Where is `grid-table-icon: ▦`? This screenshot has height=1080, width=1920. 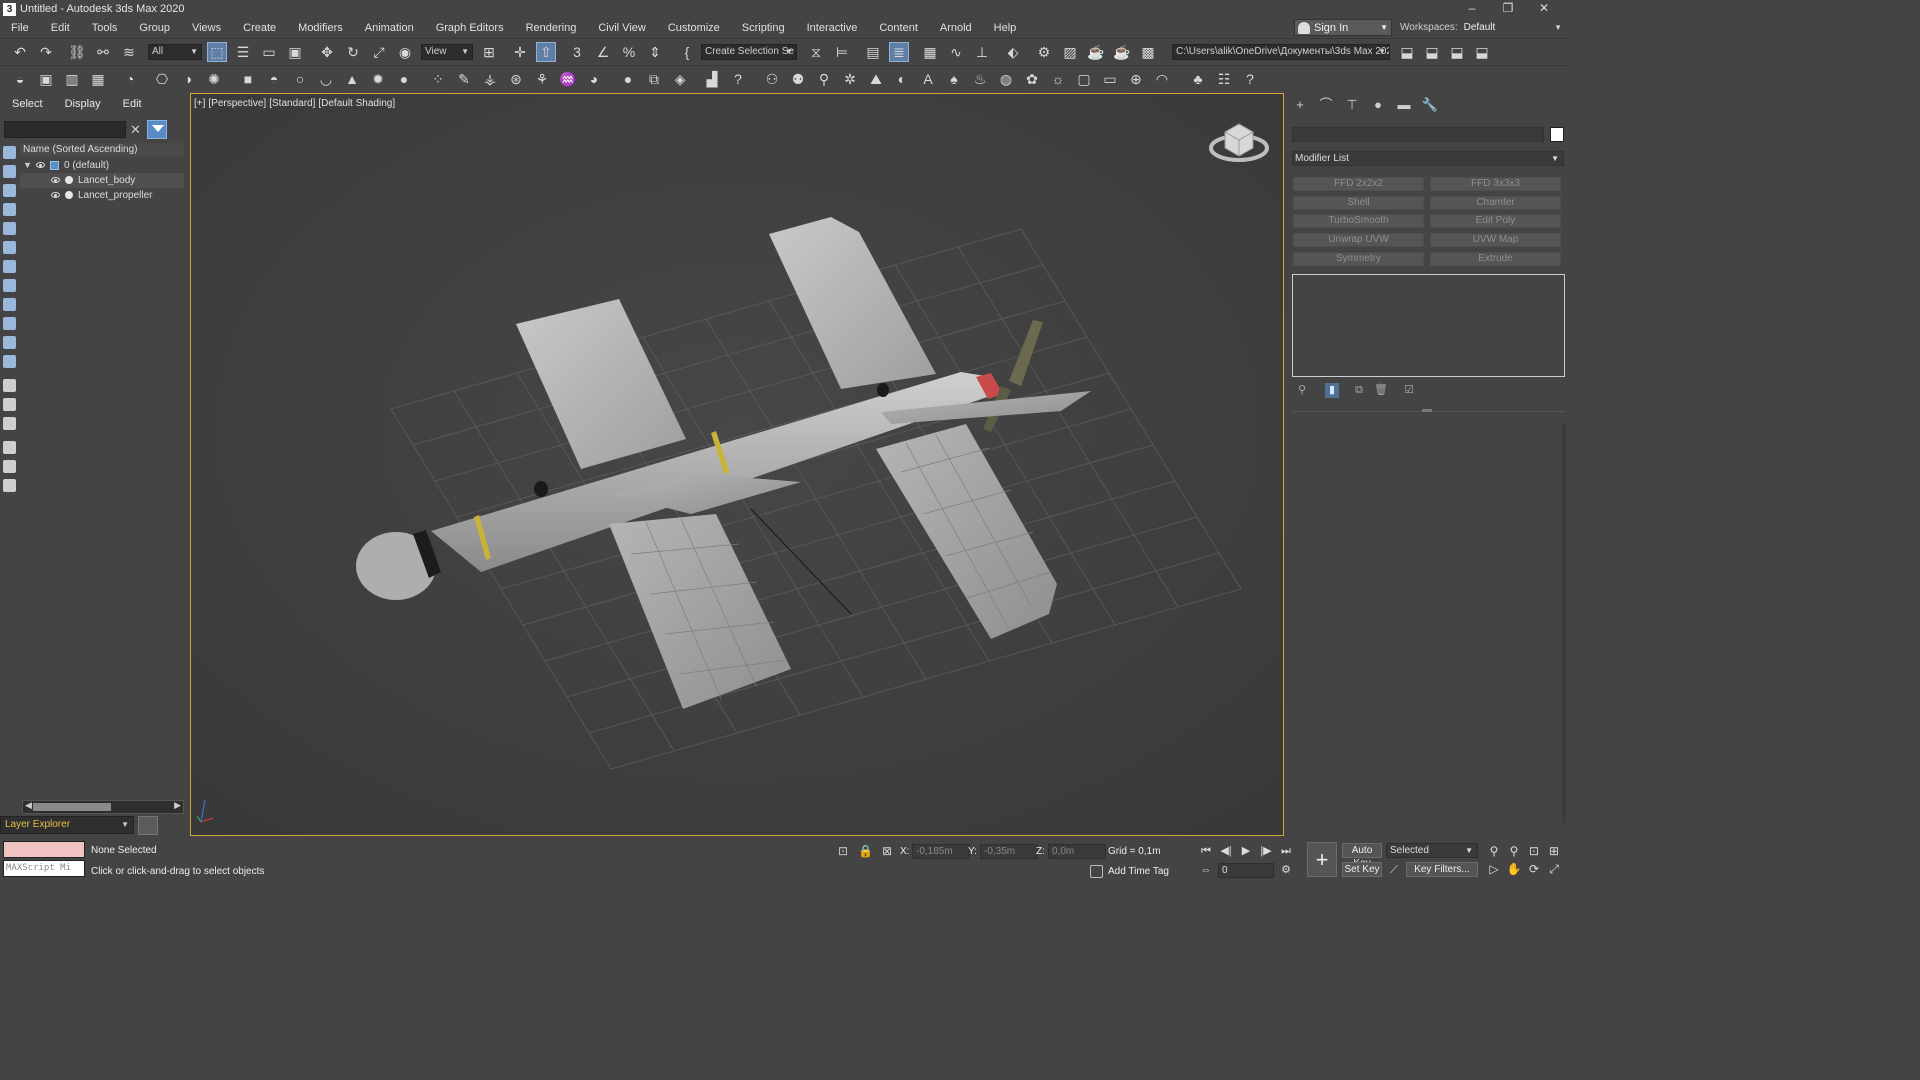
grid-table-icon: ▦ is located at coordinates (98, 79).